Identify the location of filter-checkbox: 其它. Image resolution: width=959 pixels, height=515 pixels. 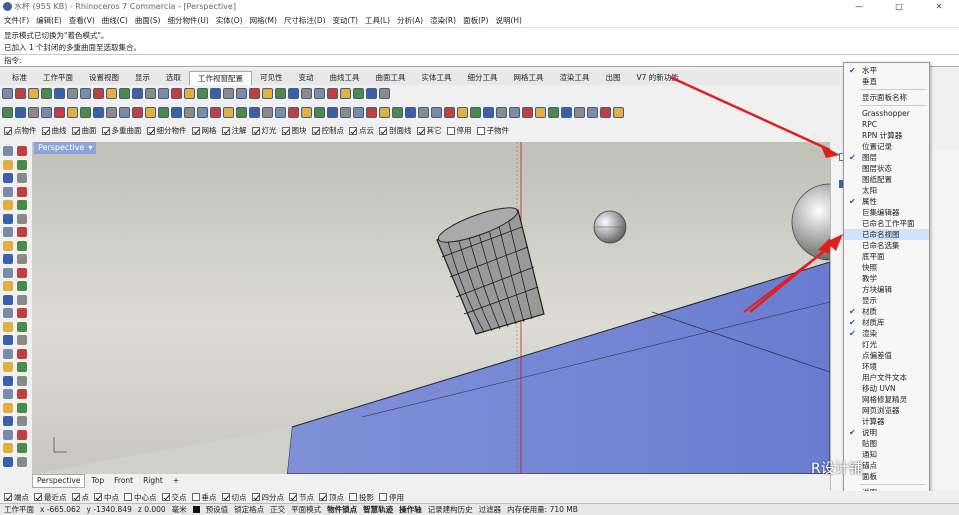
(429, 130).